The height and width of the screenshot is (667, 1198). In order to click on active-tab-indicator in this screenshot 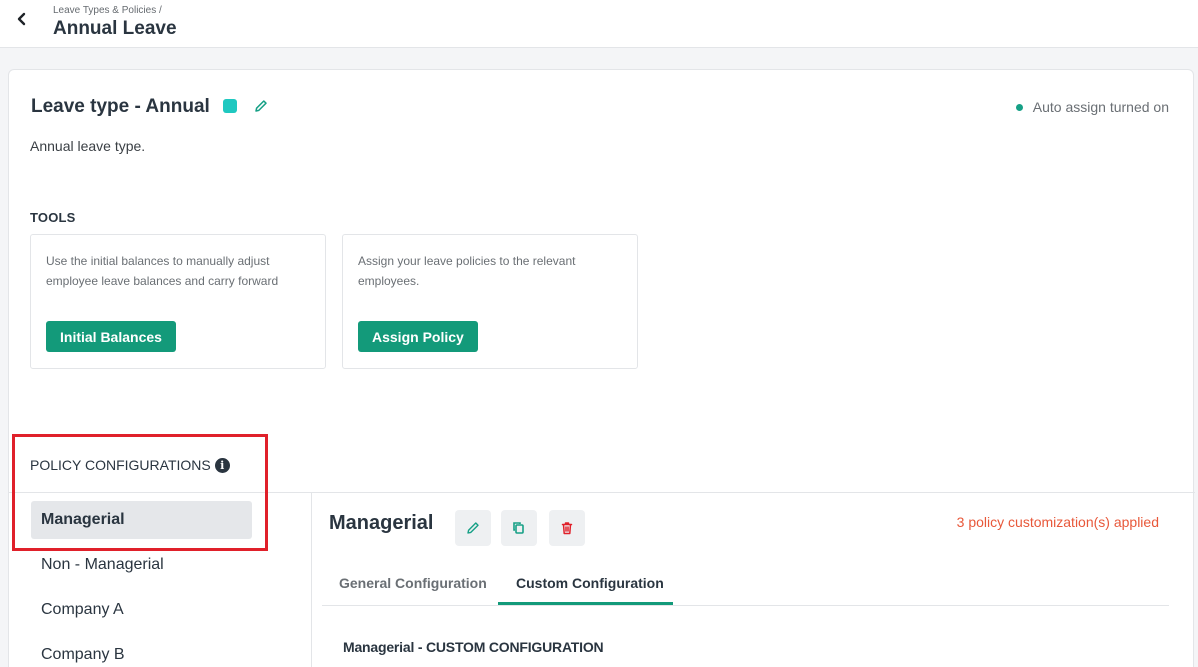, I will do `click(585, 603)`.